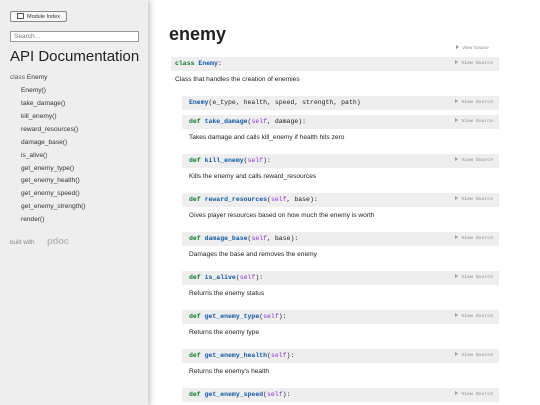 Image resolution: width=540 pixels, height=405 pixels. Describe the element at coordinates (47, 168) in the screenshot. I see `sidebar-item-get-enemy-type: get_enemy_type()` at that location.